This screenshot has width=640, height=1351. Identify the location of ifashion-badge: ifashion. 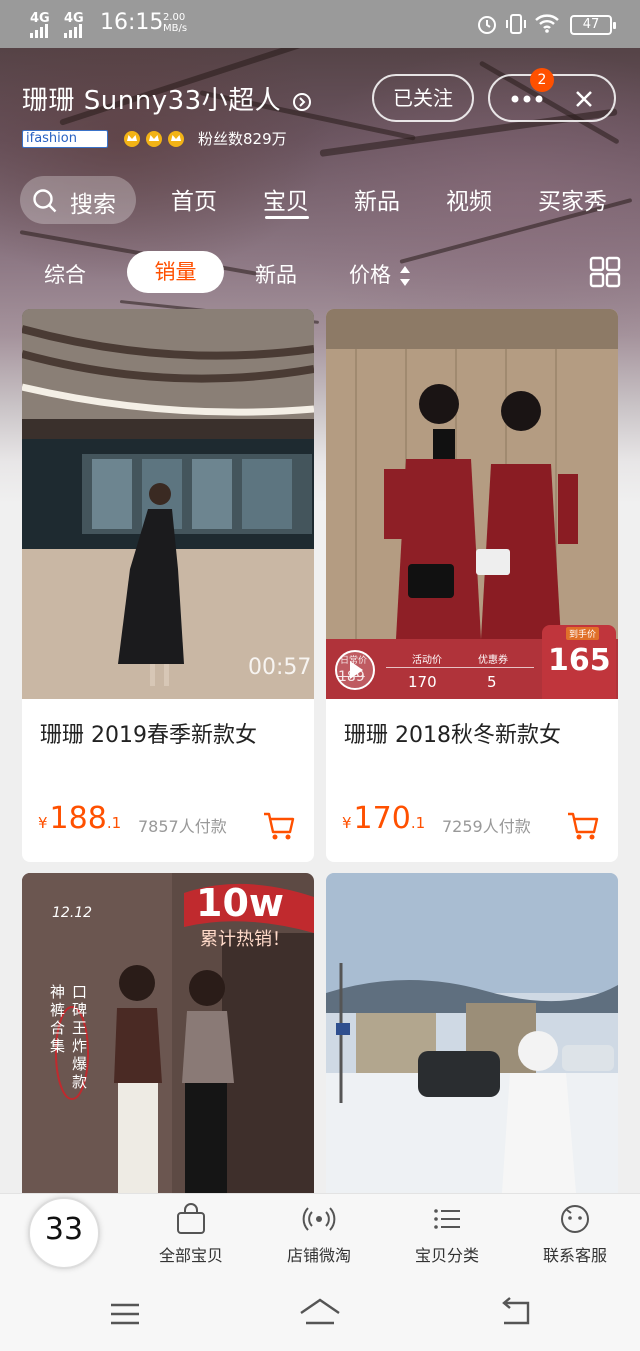
(65, 139).